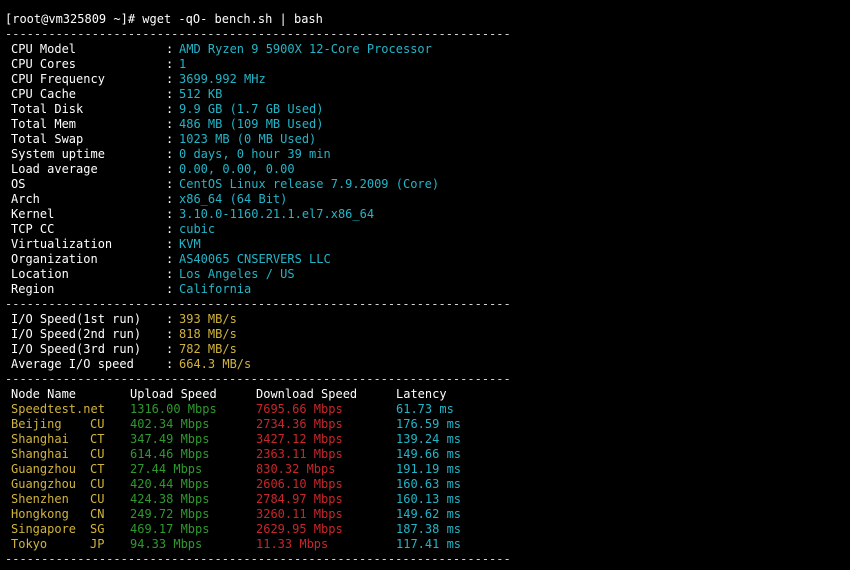 Image resolution: width=850 pixels, height=570 pixels. What do you see at coordinates (255, 259) in the screenshot?
I see `info-value: AS40065 CNSERVERS LLC` at bounding box center [255, 259].